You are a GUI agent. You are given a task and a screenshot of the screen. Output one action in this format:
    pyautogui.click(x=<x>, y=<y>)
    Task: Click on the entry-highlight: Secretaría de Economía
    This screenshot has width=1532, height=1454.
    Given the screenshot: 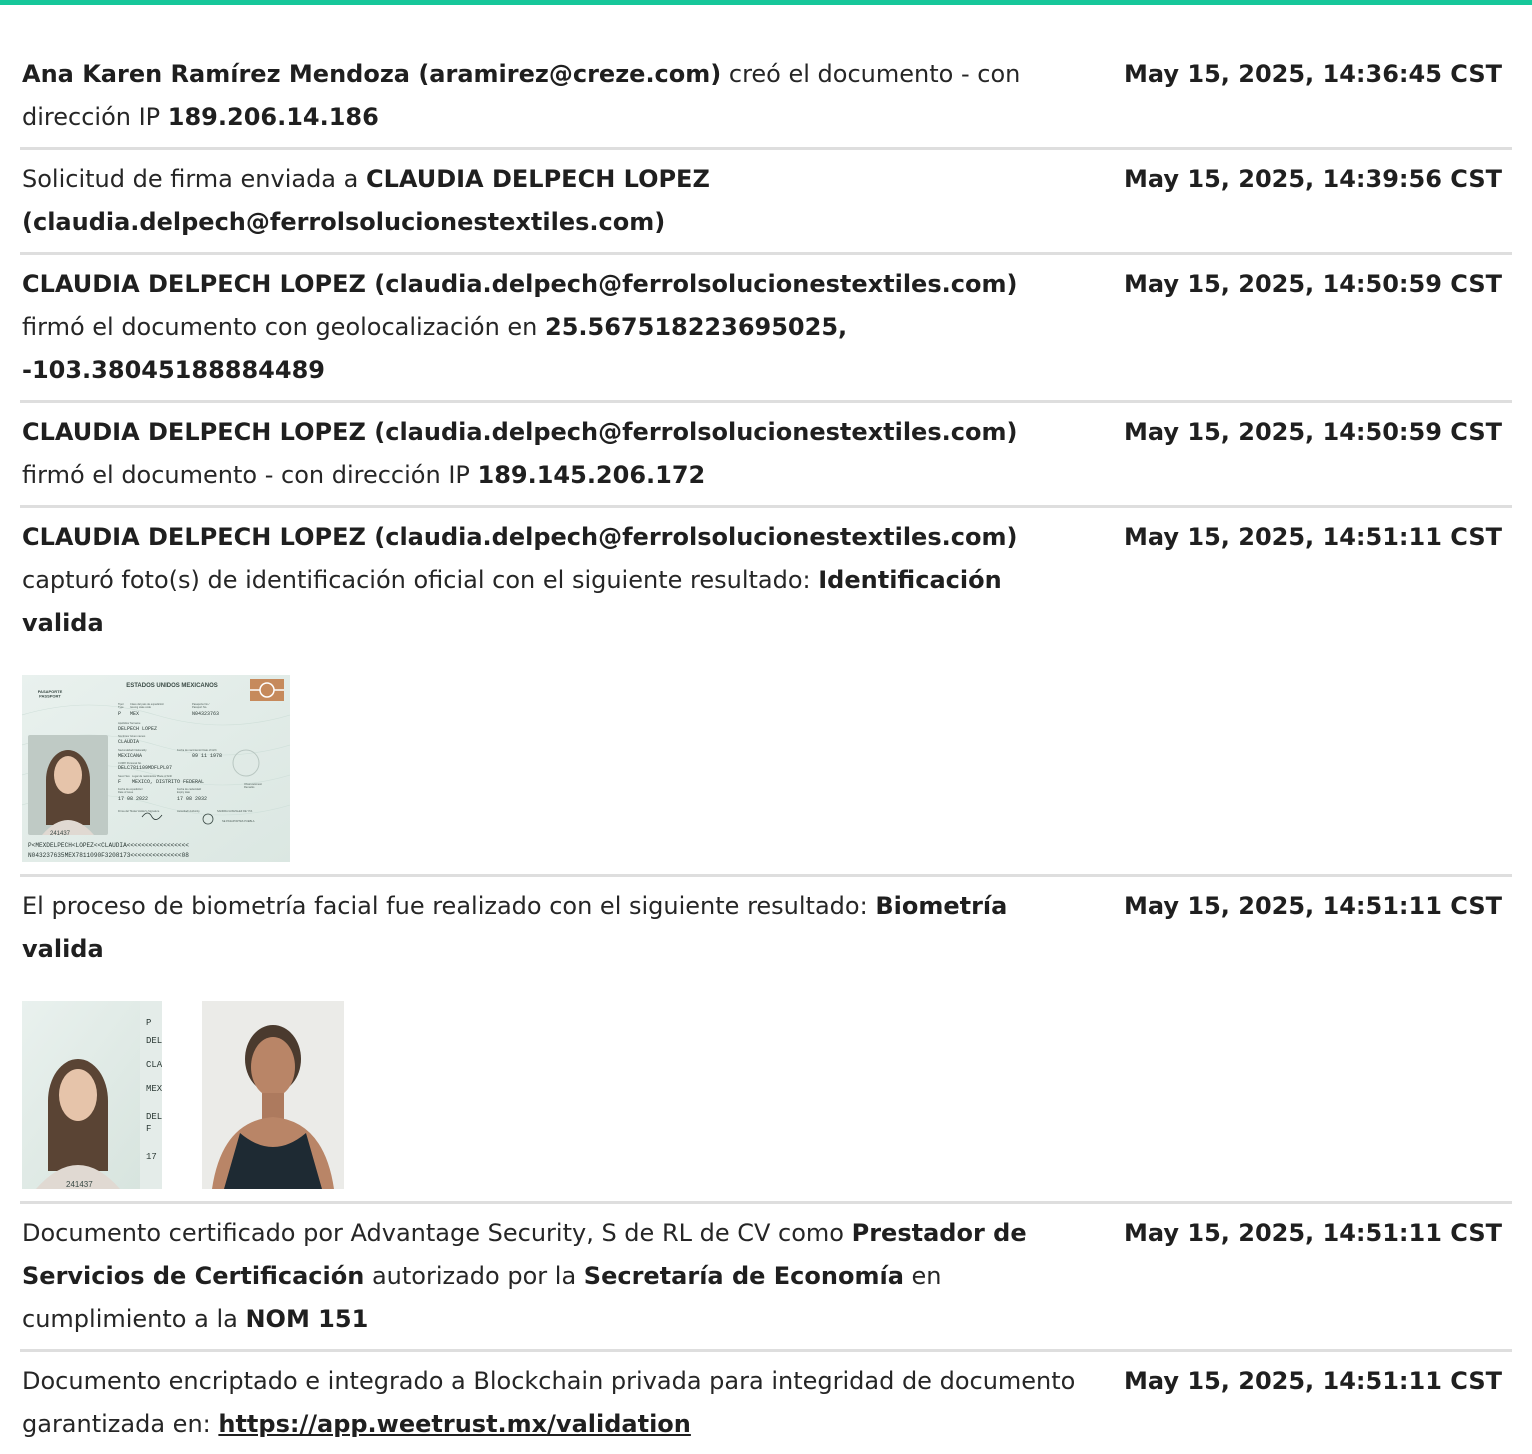 What is the action you would take?
    pyautogui.click(x=743, y=1276)
    